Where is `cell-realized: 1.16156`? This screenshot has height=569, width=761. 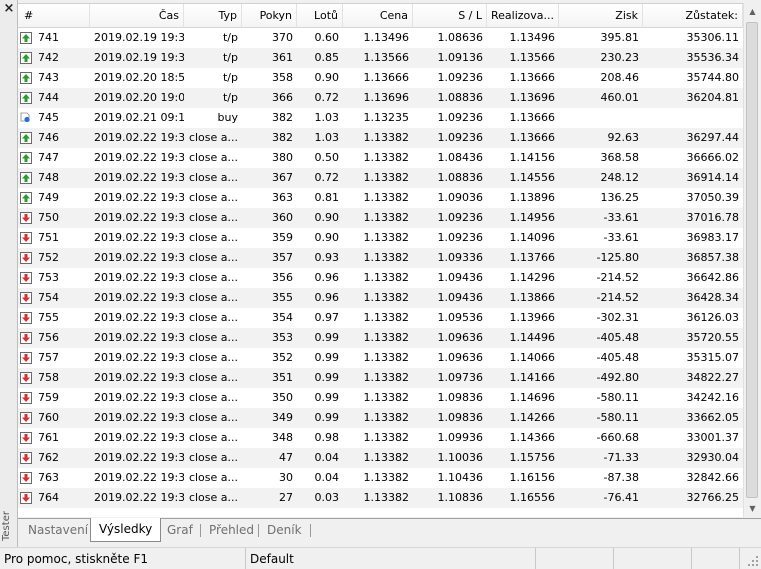
cell-realized: 1.16156 is located at coordinates (532, 477).